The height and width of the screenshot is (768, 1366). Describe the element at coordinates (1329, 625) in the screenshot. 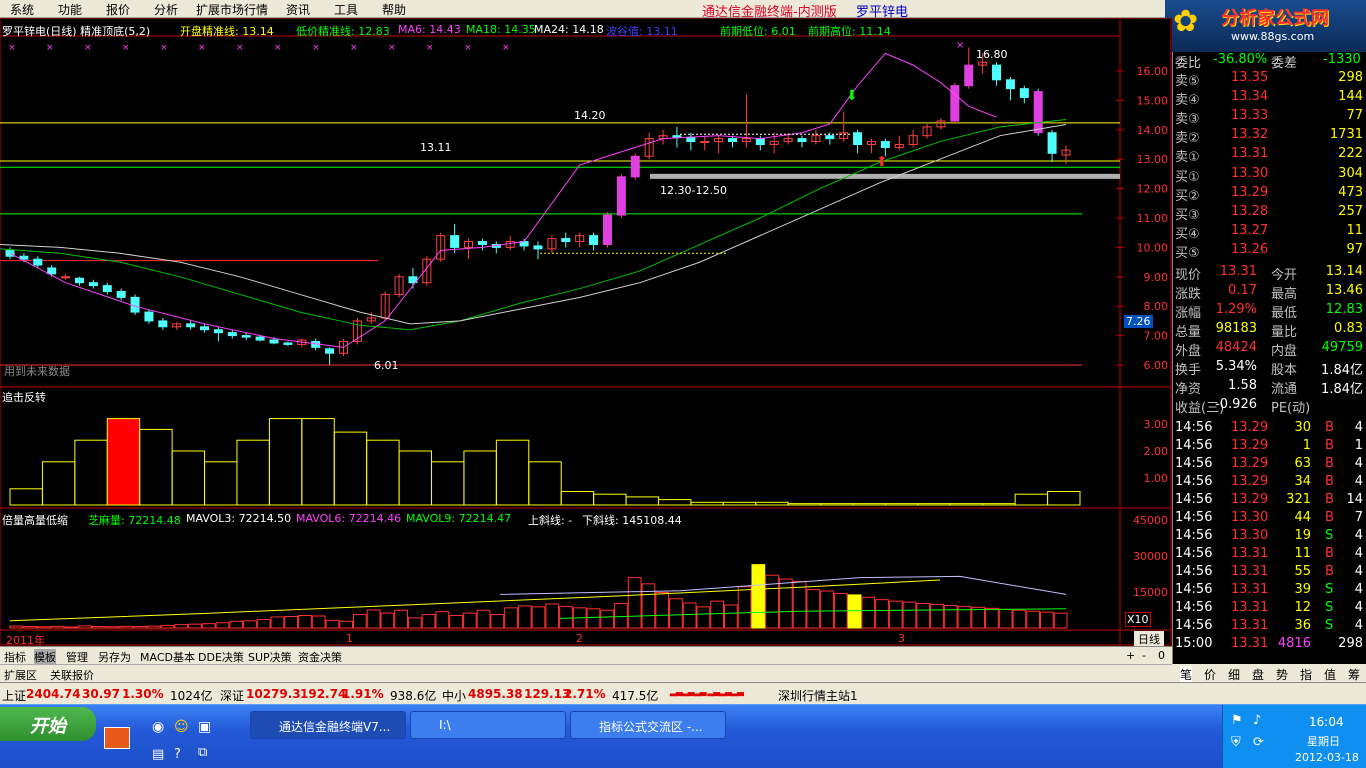

I see `tick-side: S` at that location.